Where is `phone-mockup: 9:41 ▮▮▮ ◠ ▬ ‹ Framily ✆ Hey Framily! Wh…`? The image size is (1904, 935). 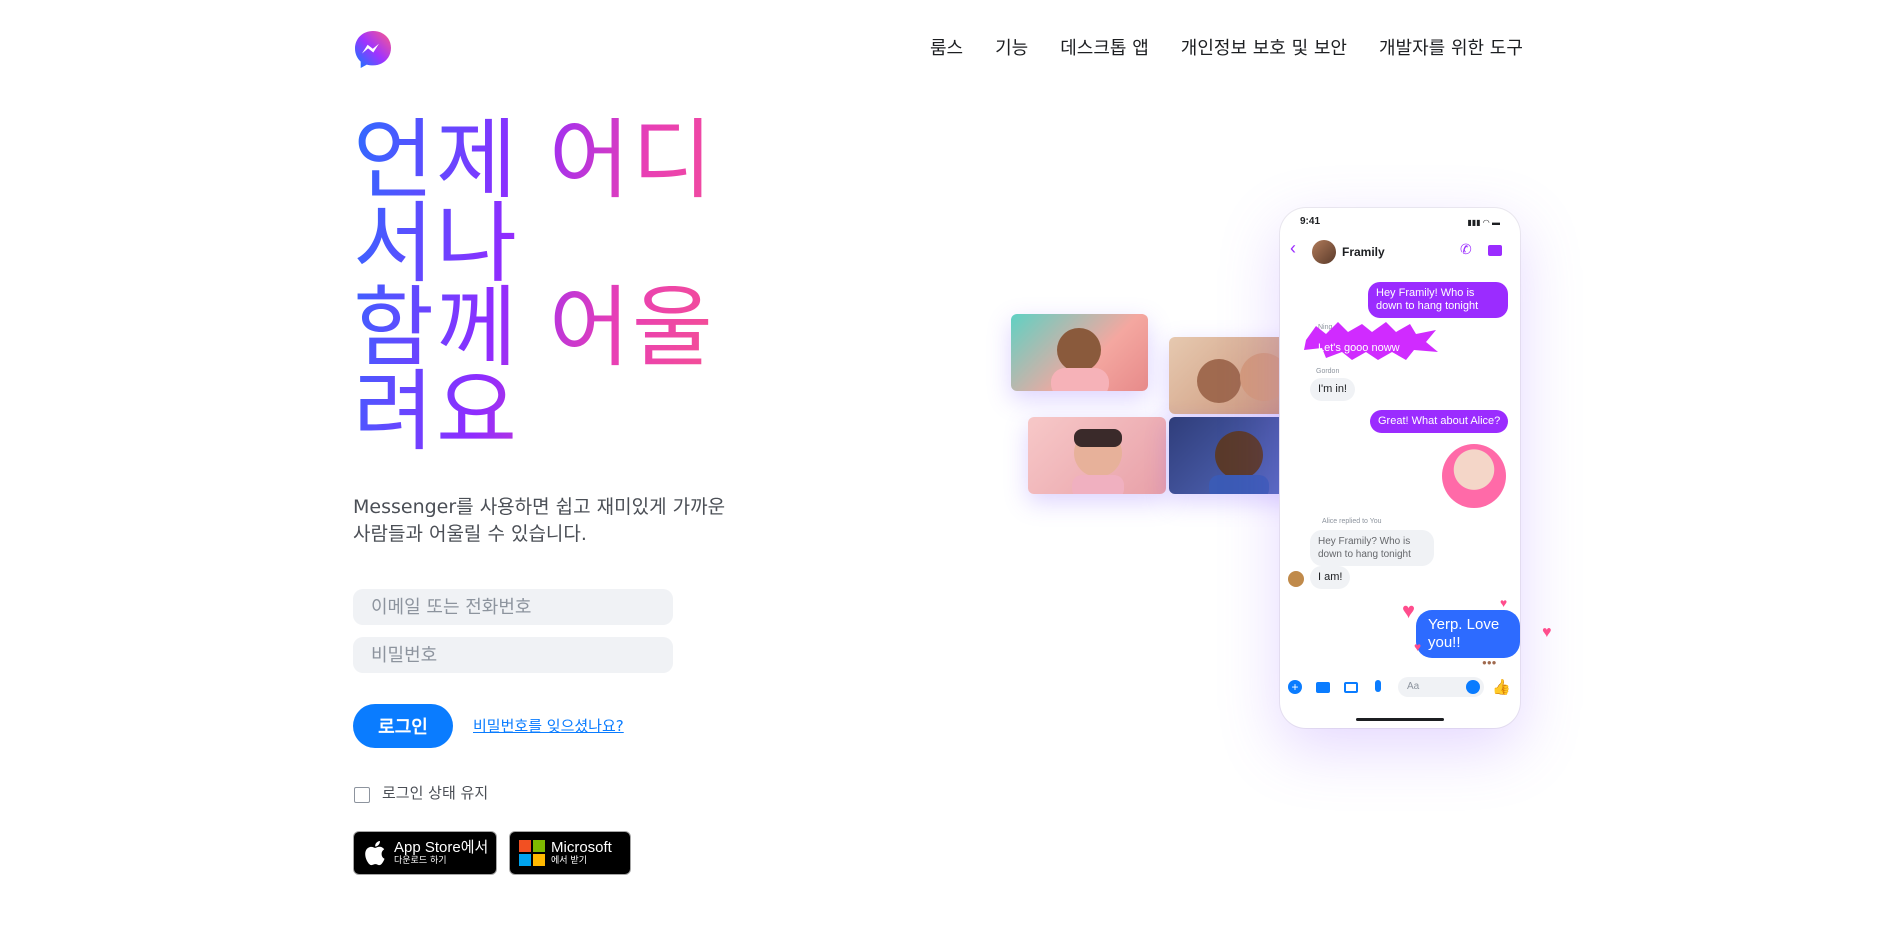
phone-mockup: 9:41 ▮▮▮ ◠ ▬ ‹ Framily ✆ Hey Framily! Wh… is located at coordinates (1416, 468).